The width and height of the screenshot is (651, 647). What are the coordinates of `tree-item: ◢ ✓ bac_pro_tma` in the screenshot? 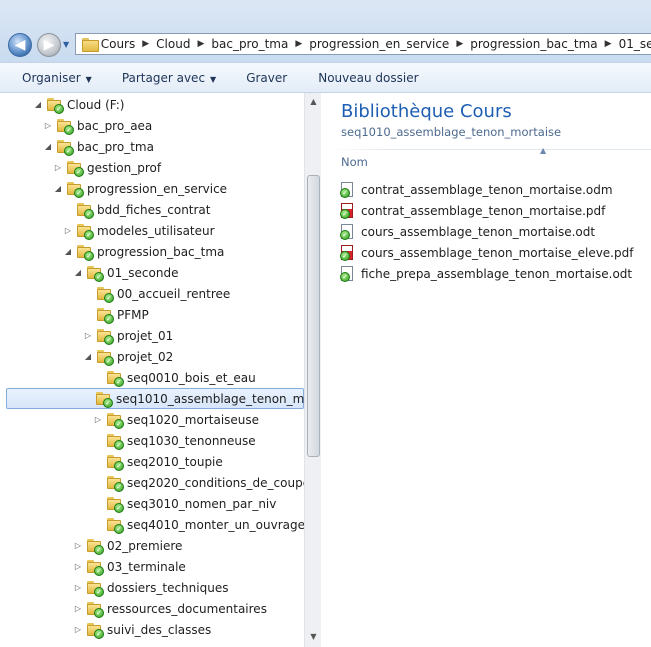 It's located at (98, 146).